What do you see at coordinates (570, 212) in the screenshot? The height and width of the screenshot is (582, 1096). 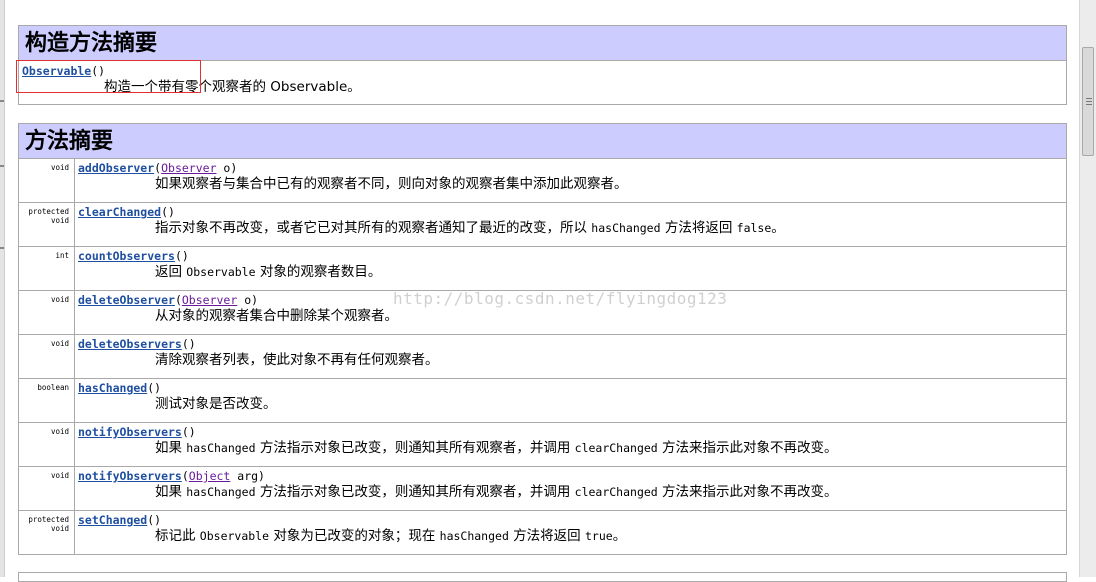 I see `method-signature: clearChanged()` at bounding box center [570, 212].